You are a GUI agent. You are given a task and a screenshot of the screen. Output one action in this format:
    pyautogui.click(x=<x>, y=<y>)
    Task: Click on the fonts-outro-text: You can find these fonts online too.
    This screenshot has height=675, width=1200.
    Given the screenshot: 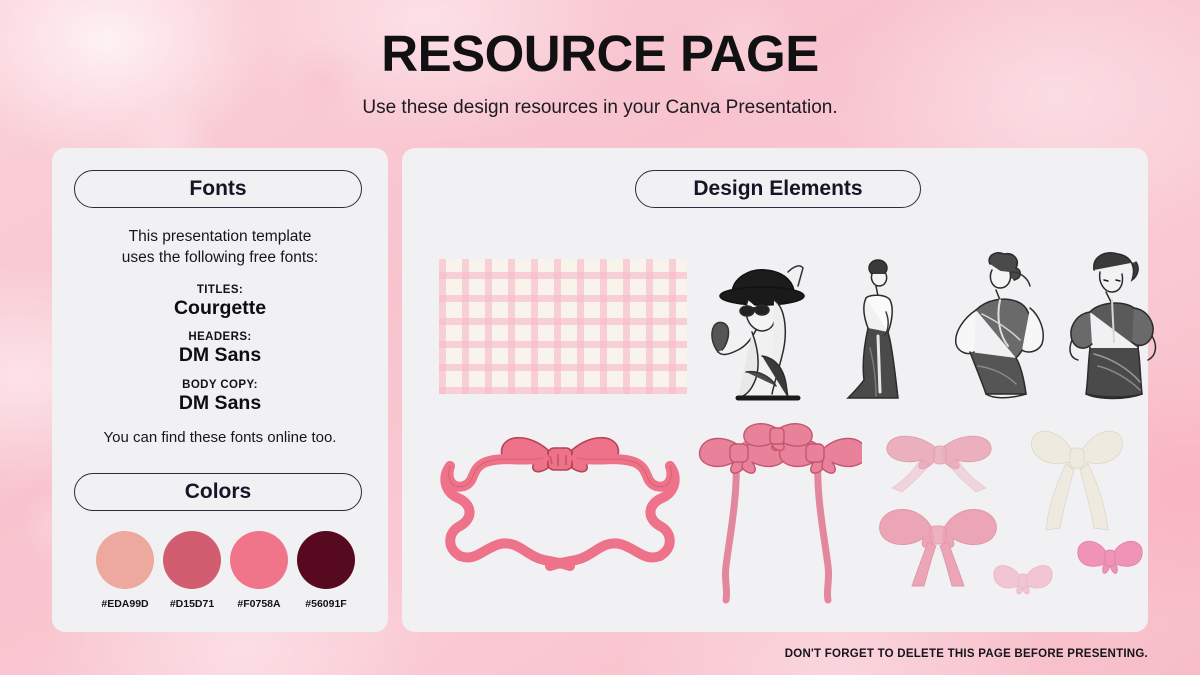 What is the action you would take?
    pyautogui.click(x=220, y=437)
    